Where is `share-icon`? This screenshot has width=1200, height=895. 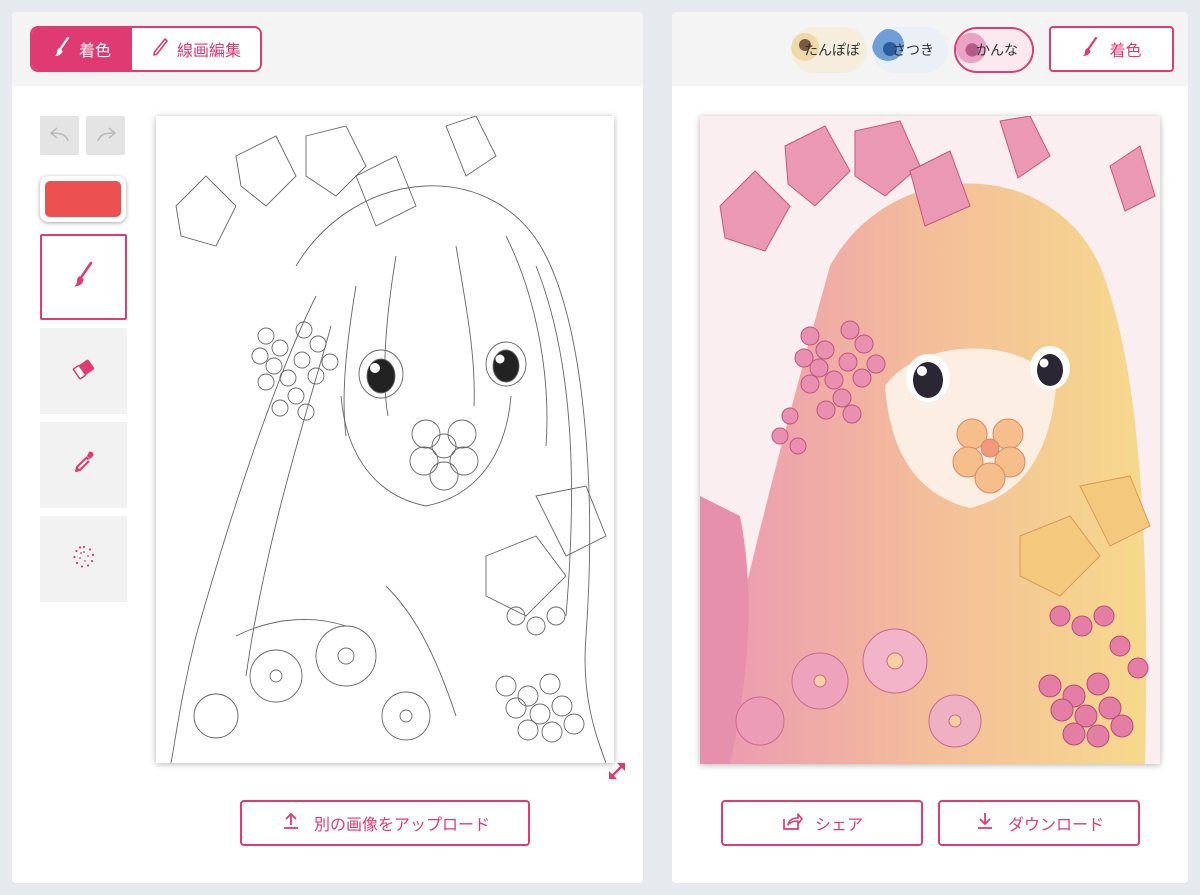
share-icon is located at coordinates (792, 823).